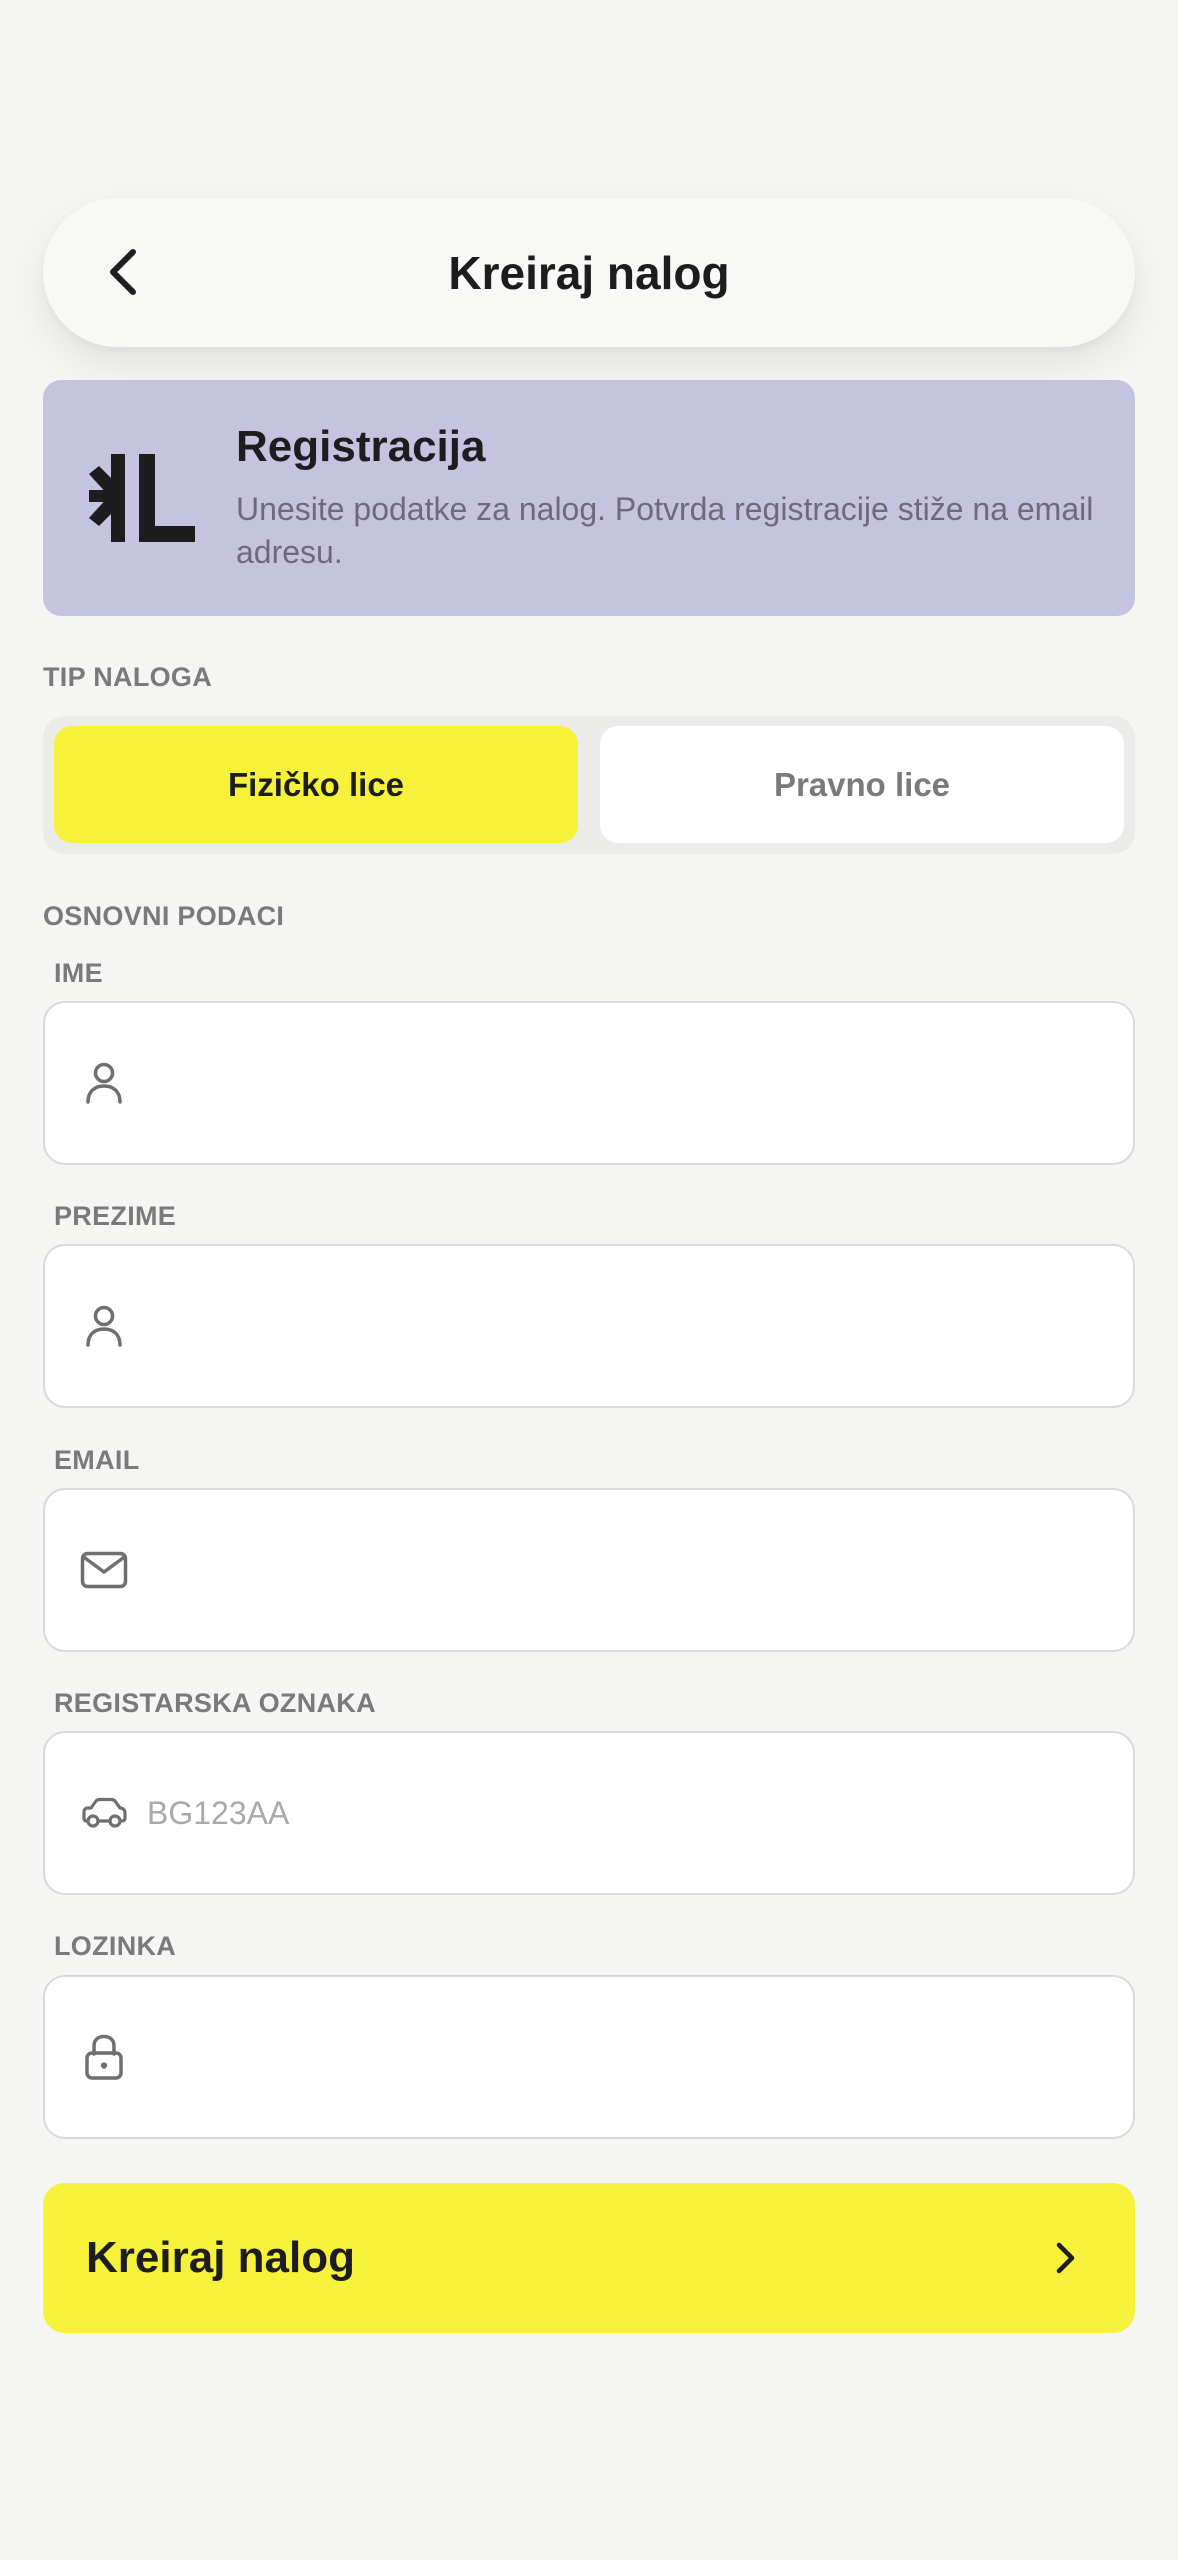  I want to click on password-label: LOZINKA, so click(115, 1946).